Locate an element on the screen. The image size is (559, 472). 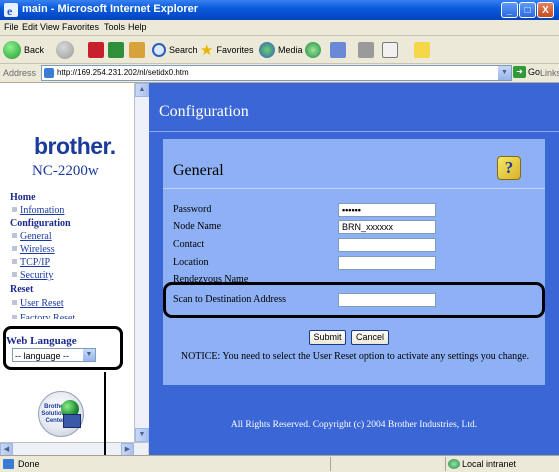
messenger-button is located at coordinates (422, 49).